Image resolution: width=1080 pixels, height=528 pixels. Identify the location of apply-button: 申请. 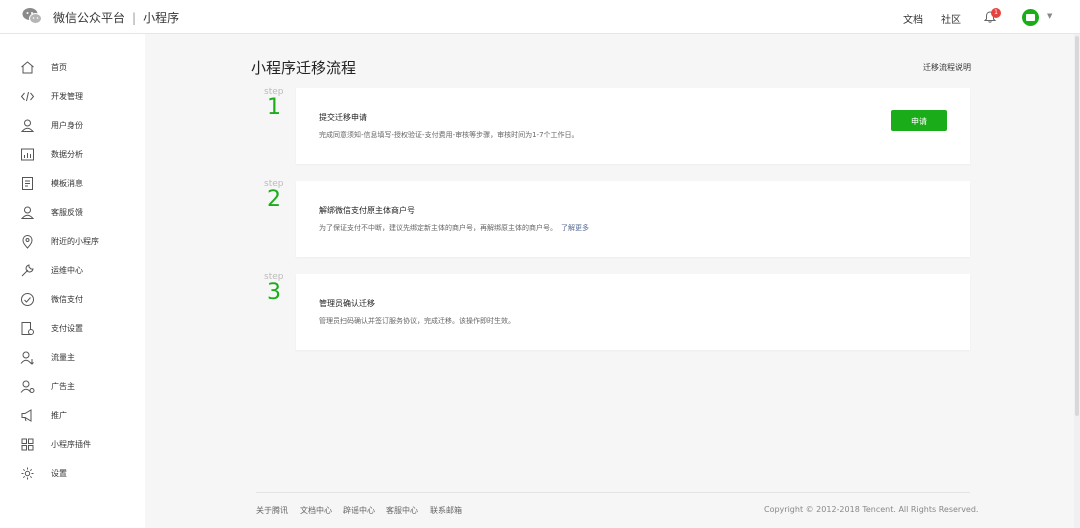
(919, 120).